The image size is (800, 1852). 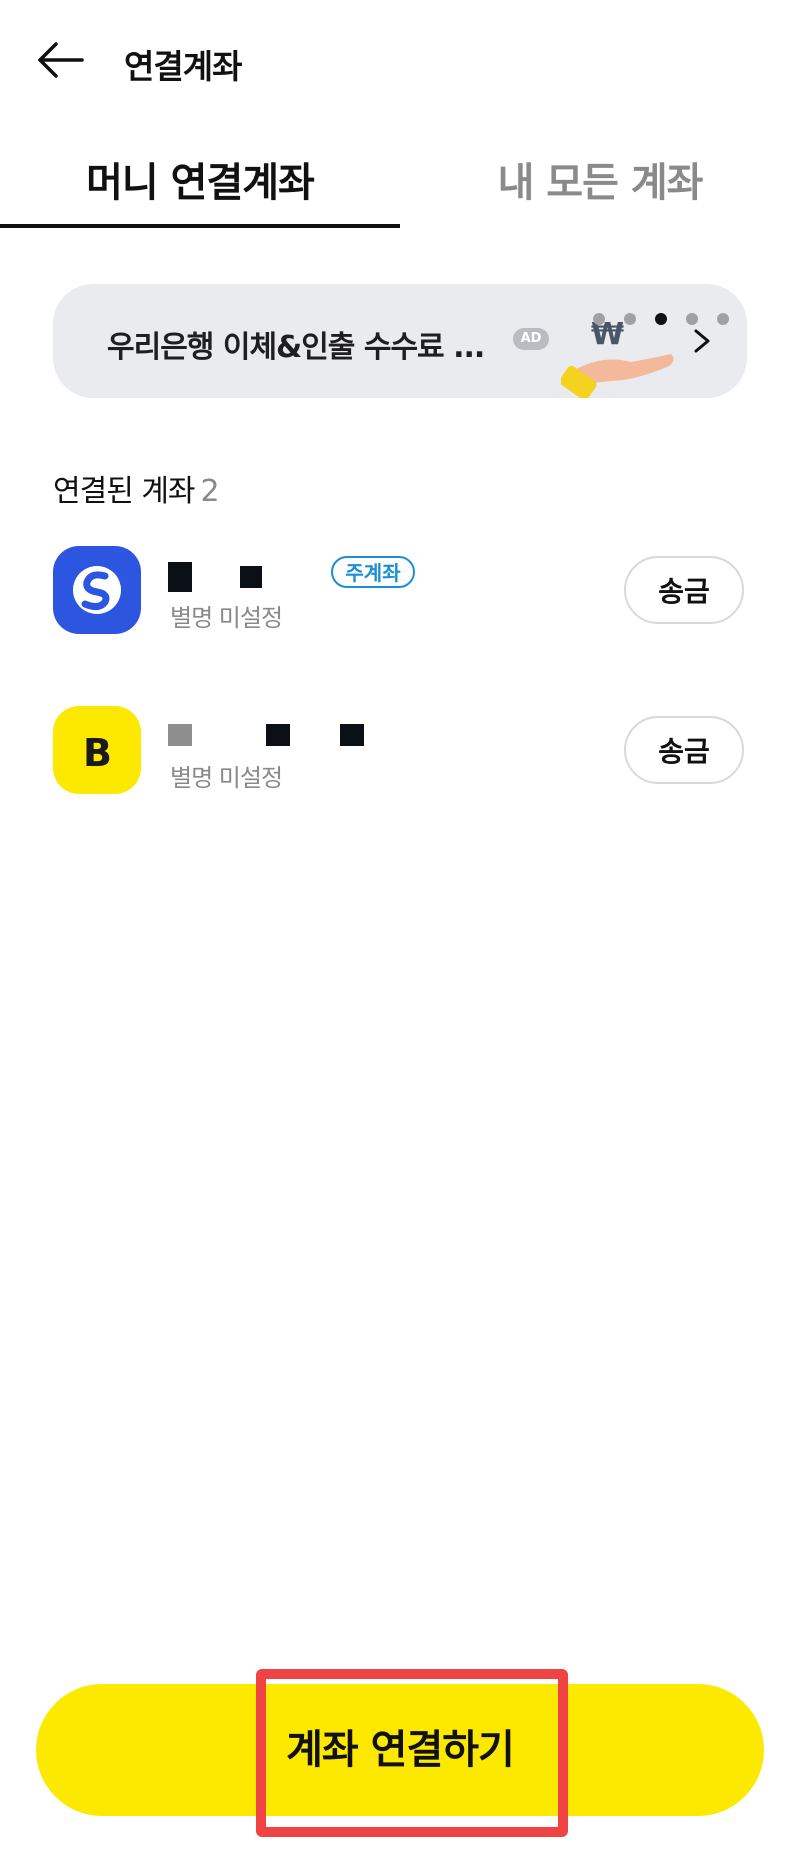 I want to click on svg-text: B, so click(x=97, y=753).